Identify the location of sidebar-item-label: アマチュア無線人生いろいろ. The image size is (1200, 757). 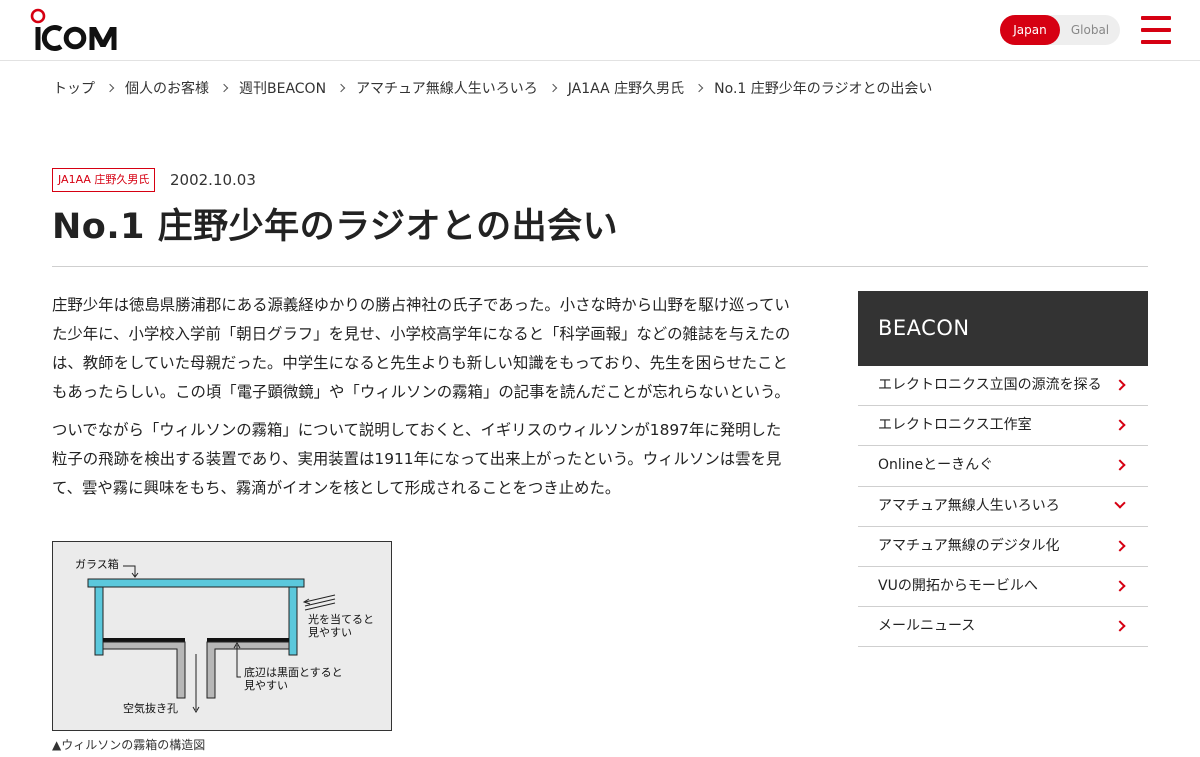
(969, 505).